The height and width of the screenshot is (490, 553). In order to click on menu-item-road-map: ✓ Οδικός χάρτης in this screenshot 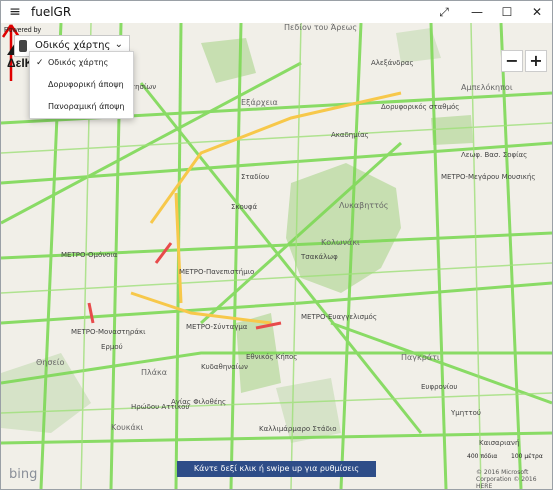, I will do `click(81, 63)`.